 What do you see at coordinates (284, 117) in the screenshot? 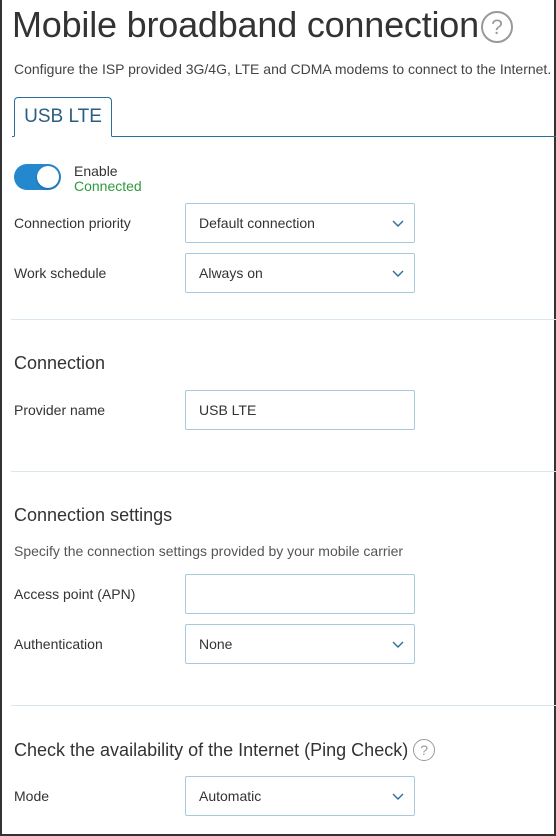
I see `tab-bar: USB LTE` at bounding box center [284, 117].